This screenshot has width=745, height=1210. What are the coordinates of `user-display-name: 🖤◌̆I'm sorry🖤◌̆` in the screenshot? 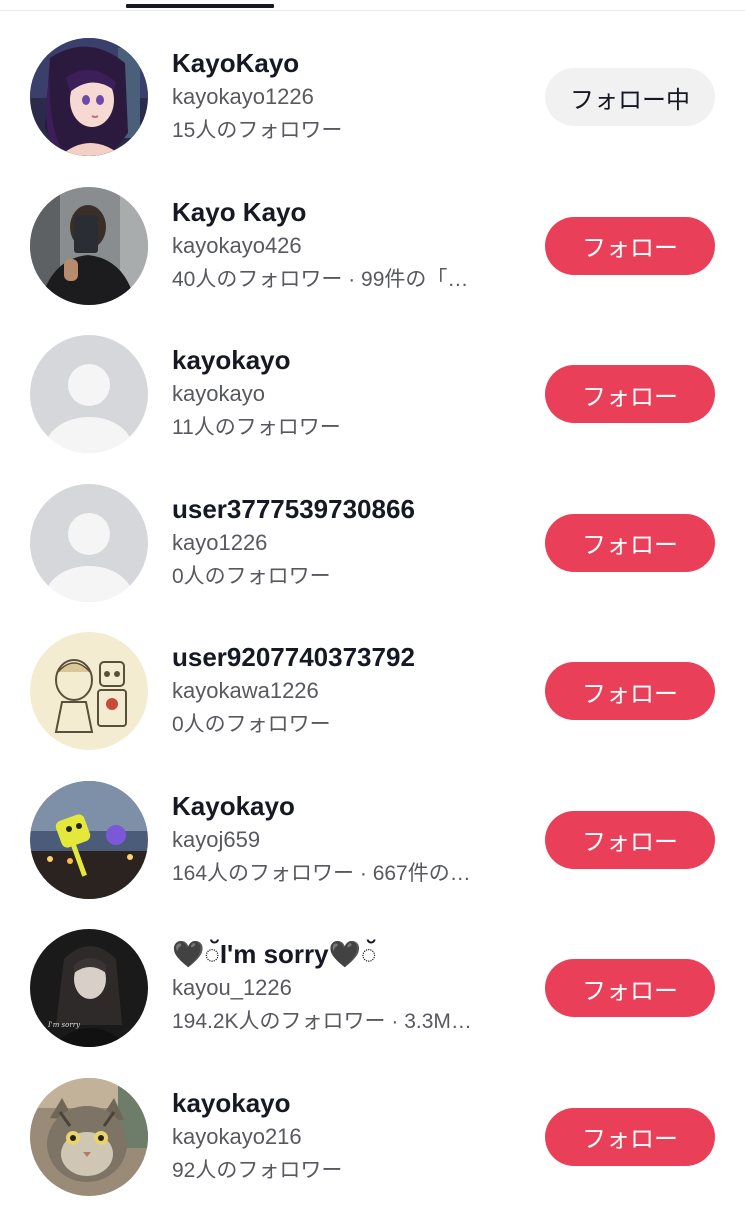 It's located at (347, 954).